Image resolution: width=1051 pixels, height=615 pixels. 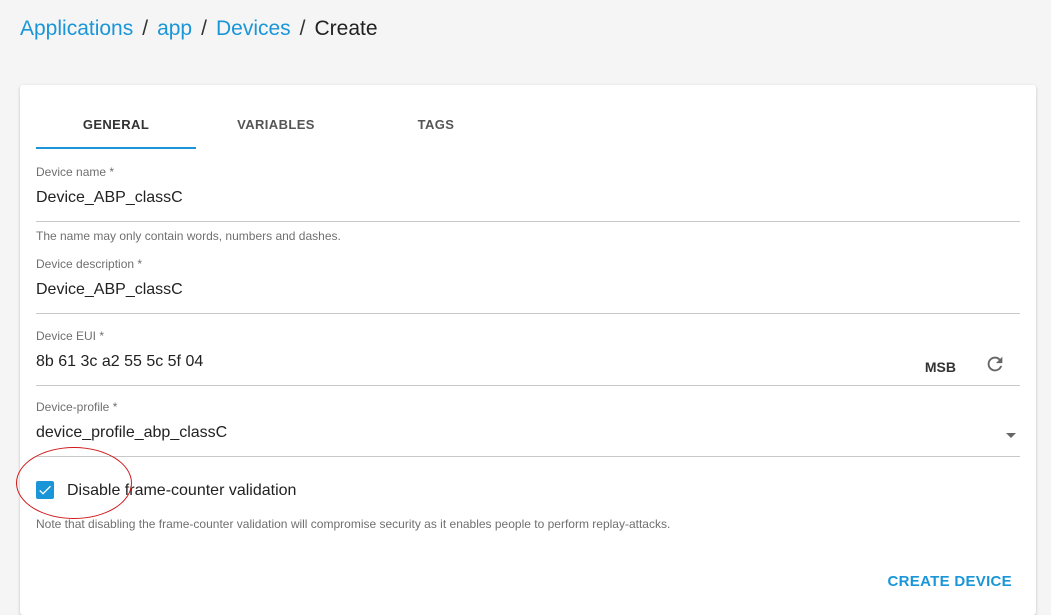 What do you see at coordinates (109, 197) in the screenshot?
I see `device-name-value: Device_ABP_classC` at bounding box center [109, 197].